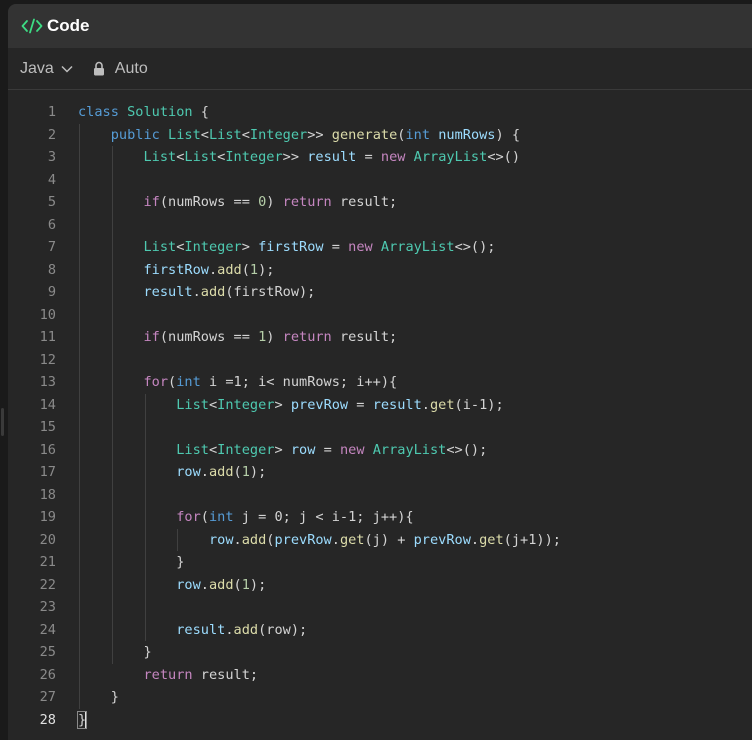  I want to click on line-number: 9, so click(51, 292).